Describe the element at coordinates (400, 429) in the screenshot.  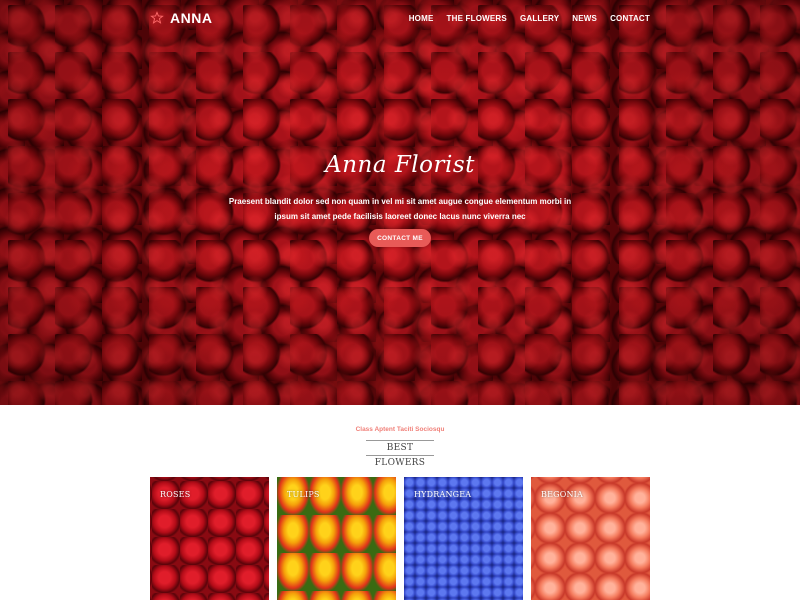
I see `section-kicker: Class Aptent Taciti Sociosqu` at that location.